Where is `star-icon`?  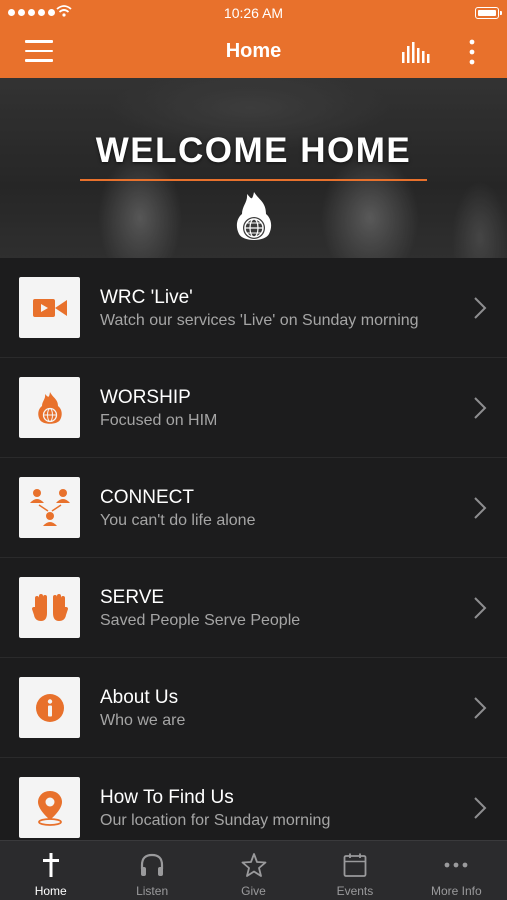 star-icon is located at coordinates (253, 865).